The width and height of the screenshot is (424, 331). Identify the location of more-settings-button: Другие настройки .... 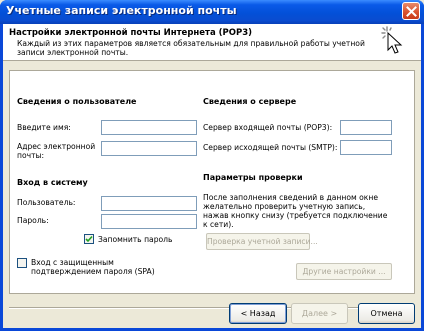
(344, 271).